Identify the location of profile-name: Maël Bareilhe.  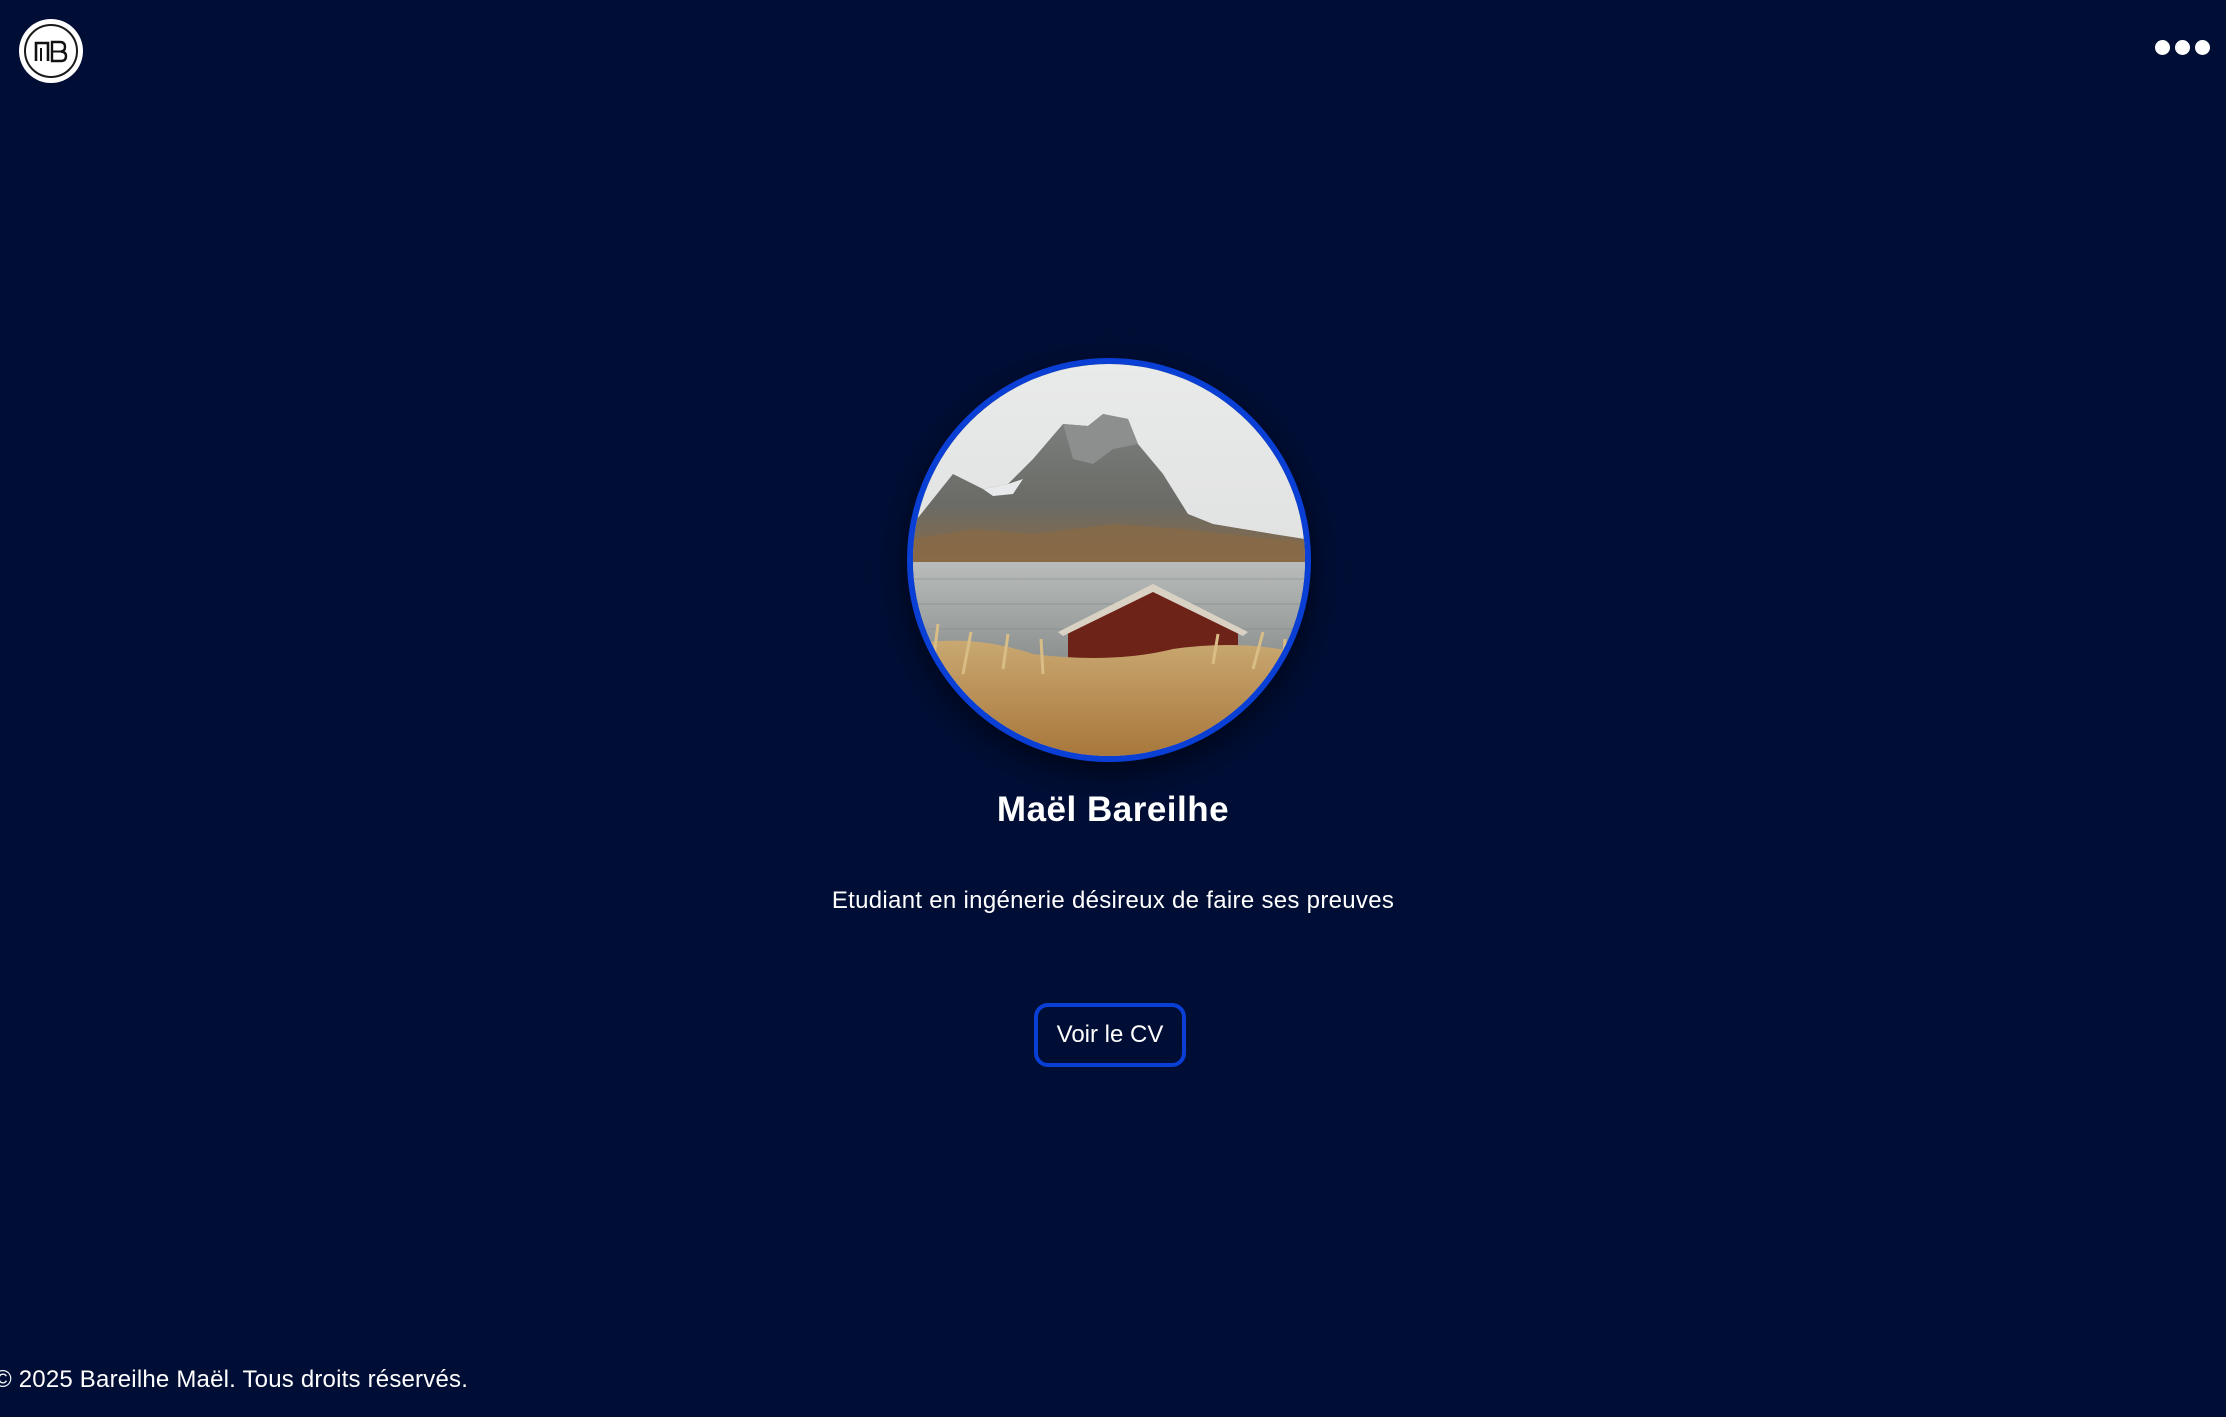
(1113, 809).